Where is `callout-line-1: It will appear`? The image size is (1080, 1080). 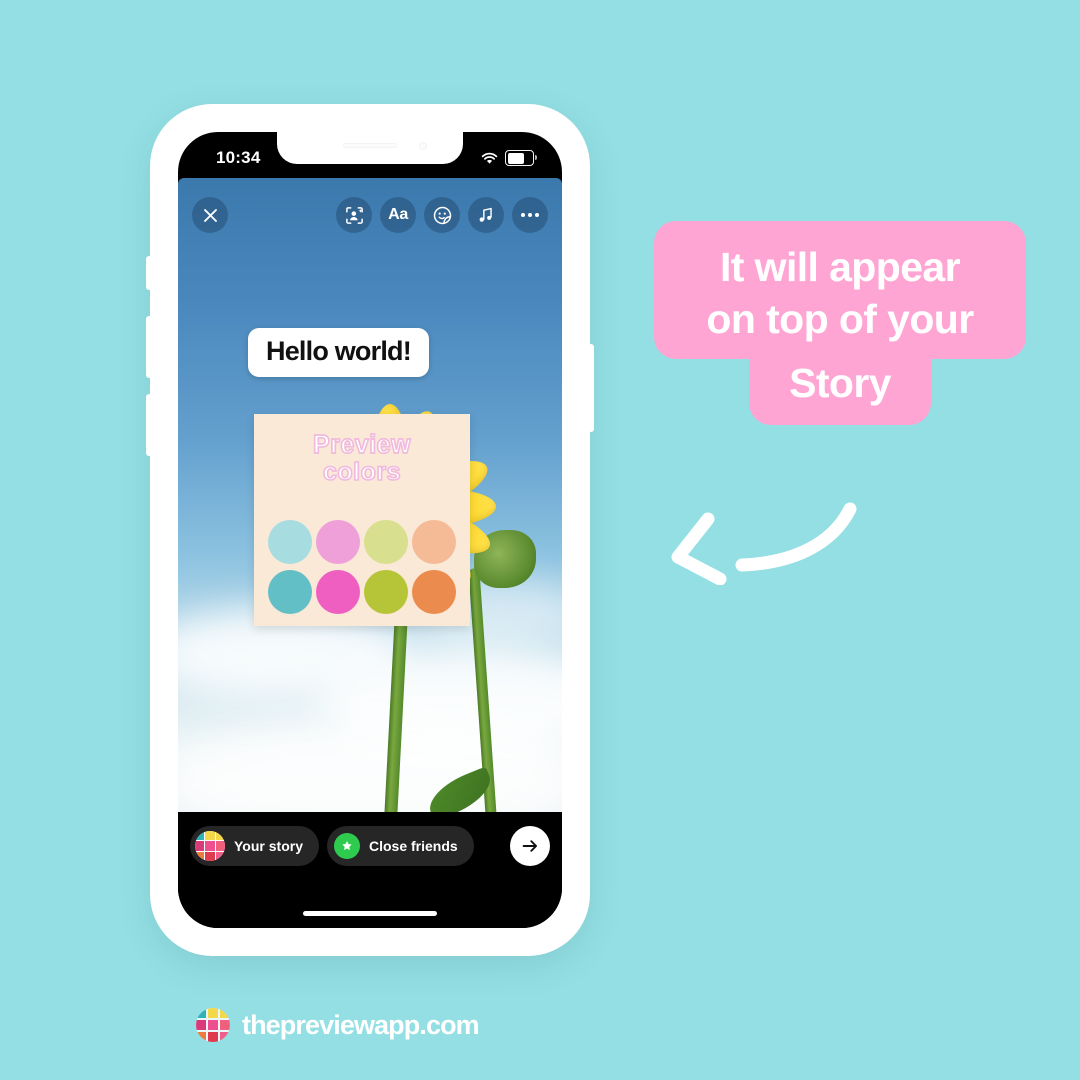 callout-line-1: It will appear is located at coordinates (840, 267).